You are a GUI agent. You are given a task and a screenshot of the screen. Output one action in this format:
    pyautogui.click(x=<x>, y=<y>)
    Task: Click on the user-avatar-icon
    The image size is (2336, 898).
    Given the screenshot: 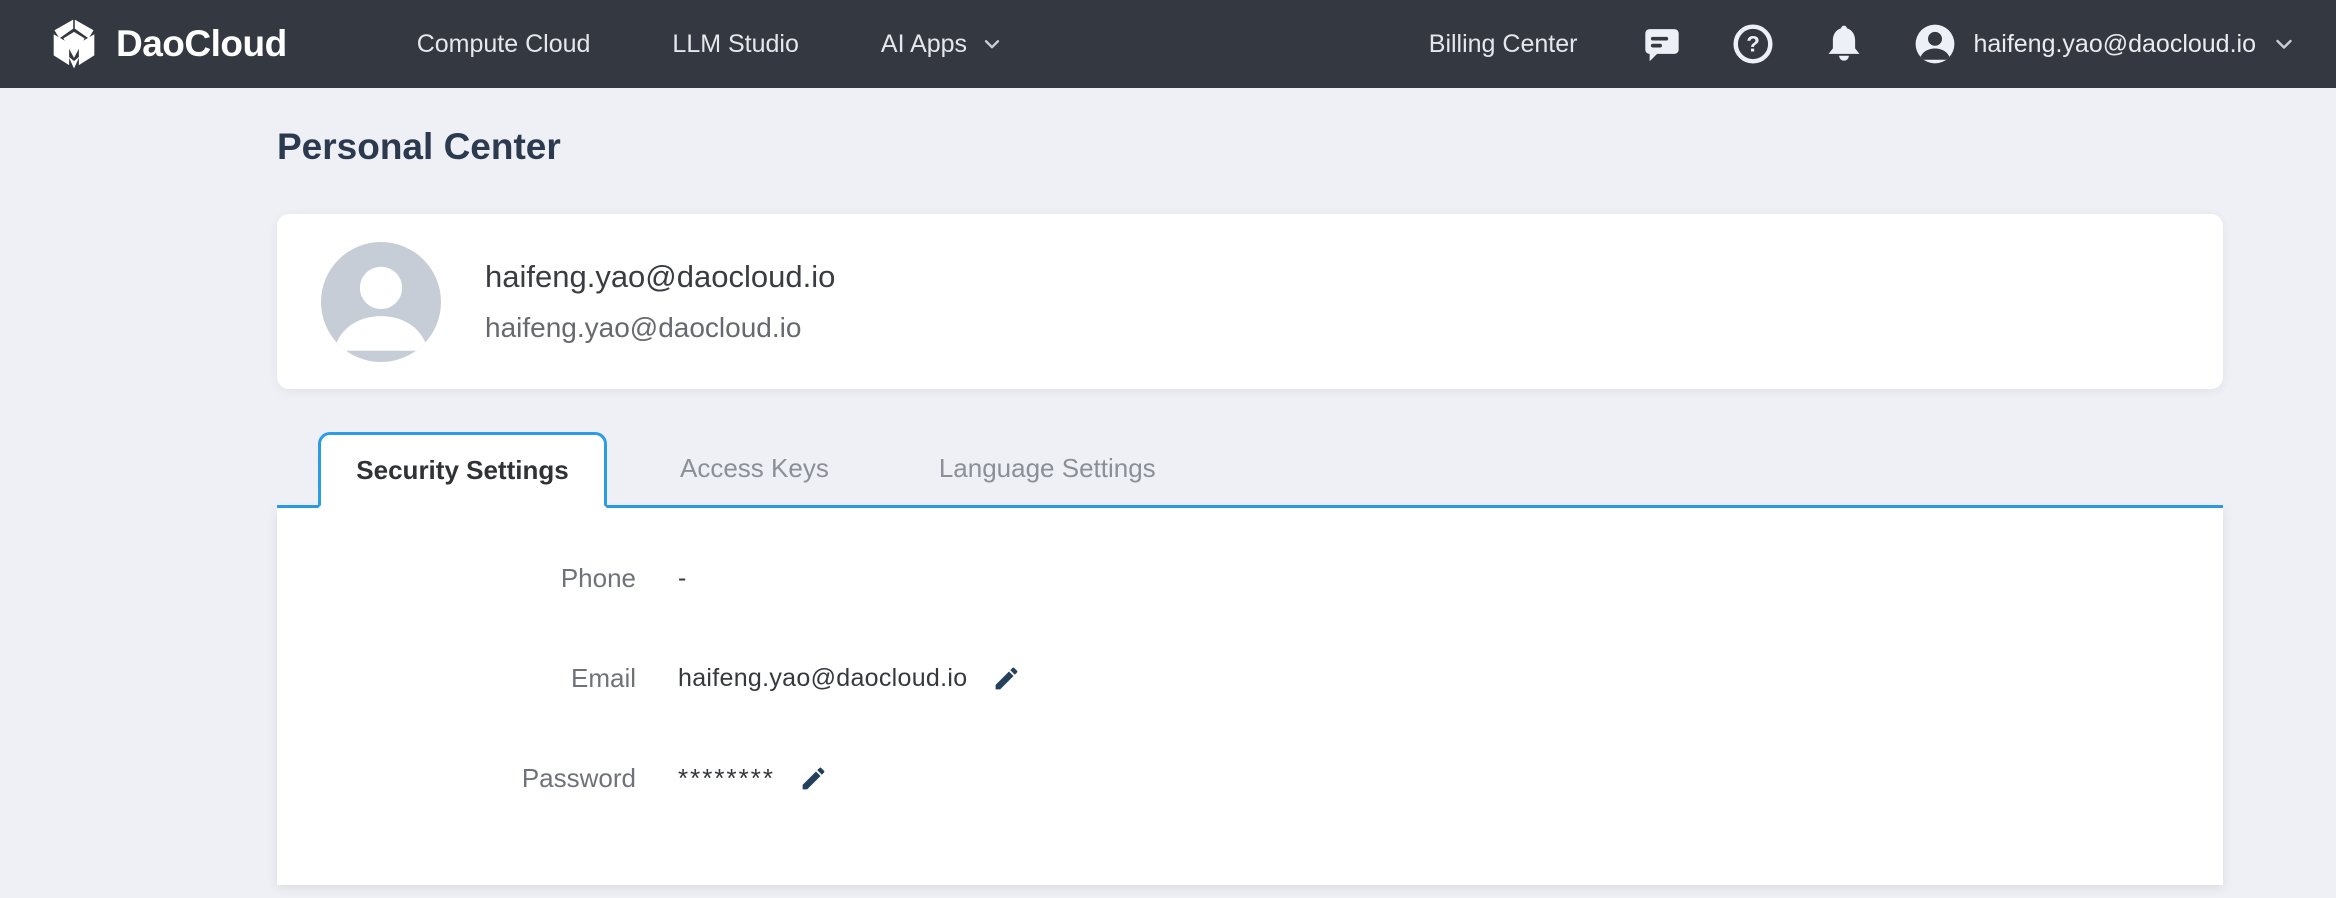 What is the action you would take?
    pyautogui.click(x=1935, y=44)
    